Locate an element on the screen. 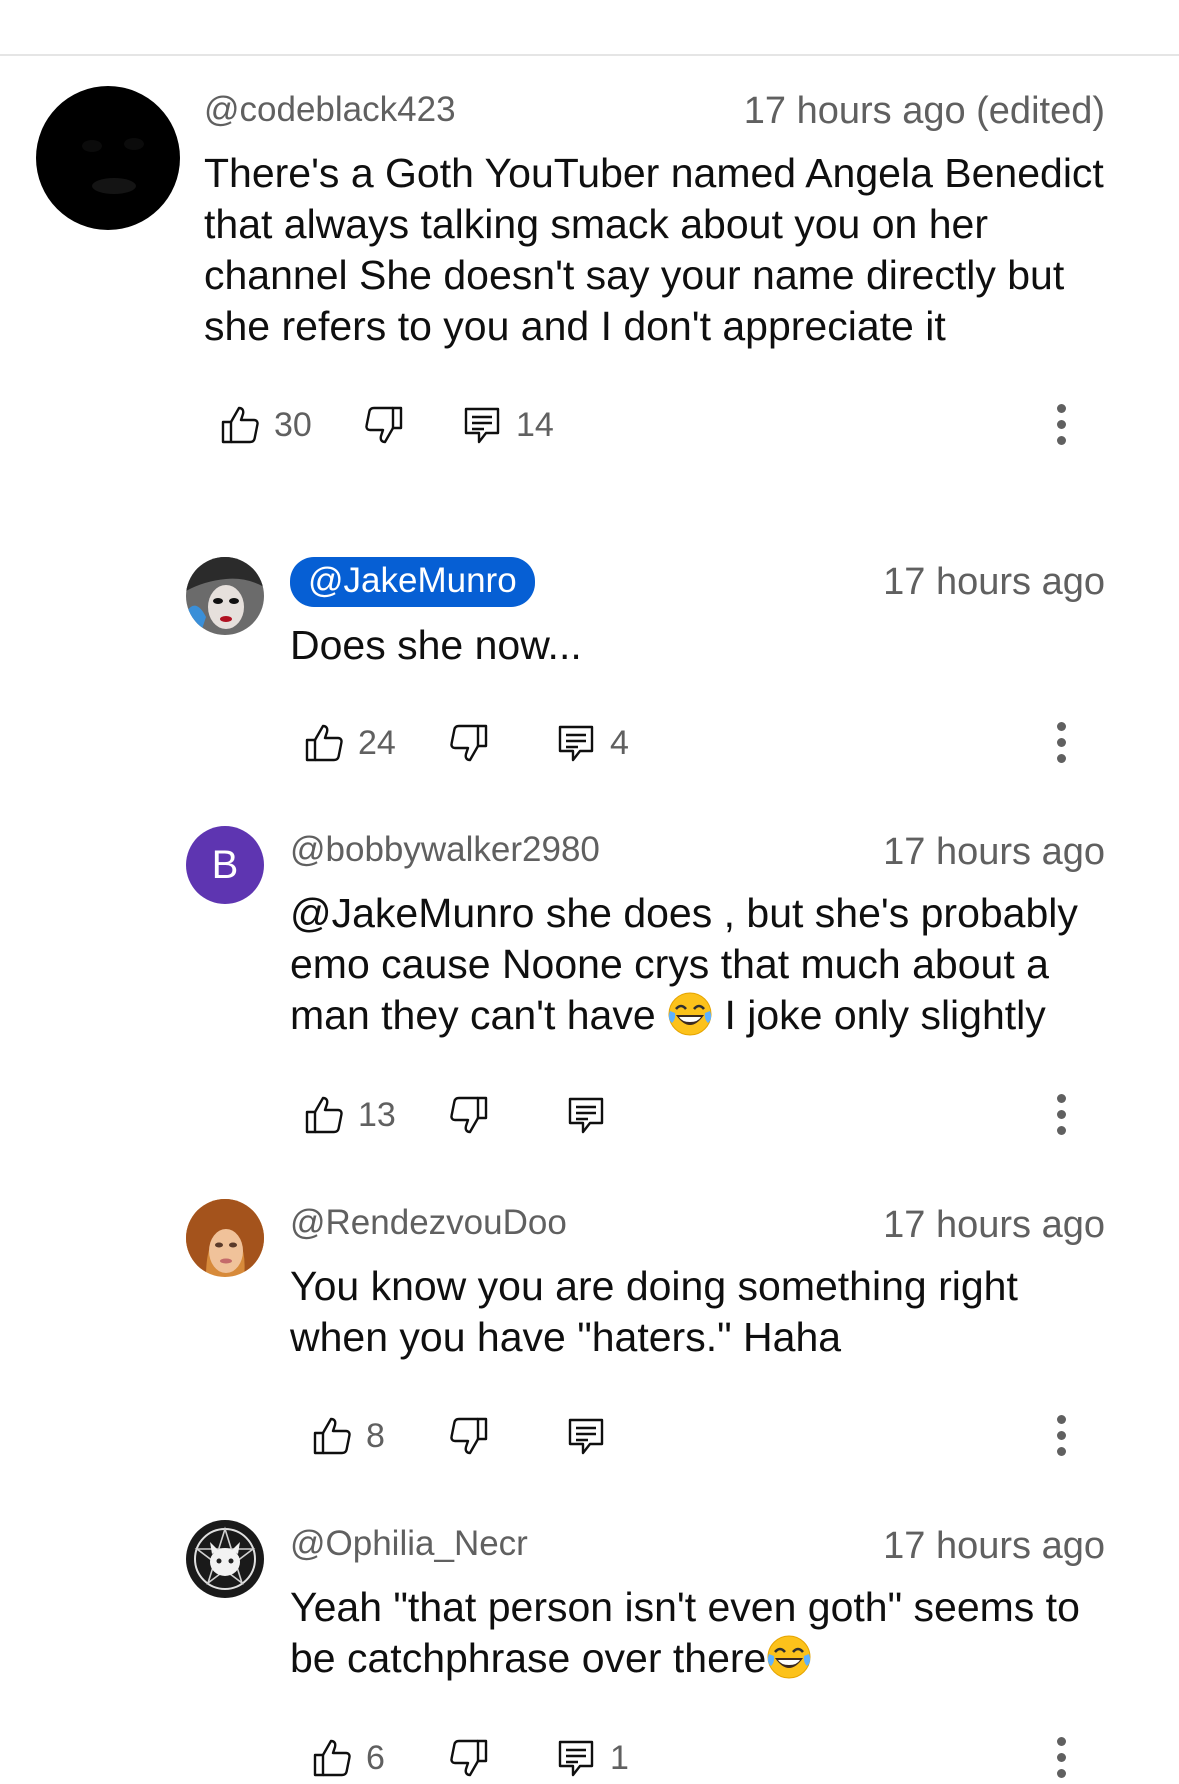  like-button: 6 is located at coordinates (348, 1758).